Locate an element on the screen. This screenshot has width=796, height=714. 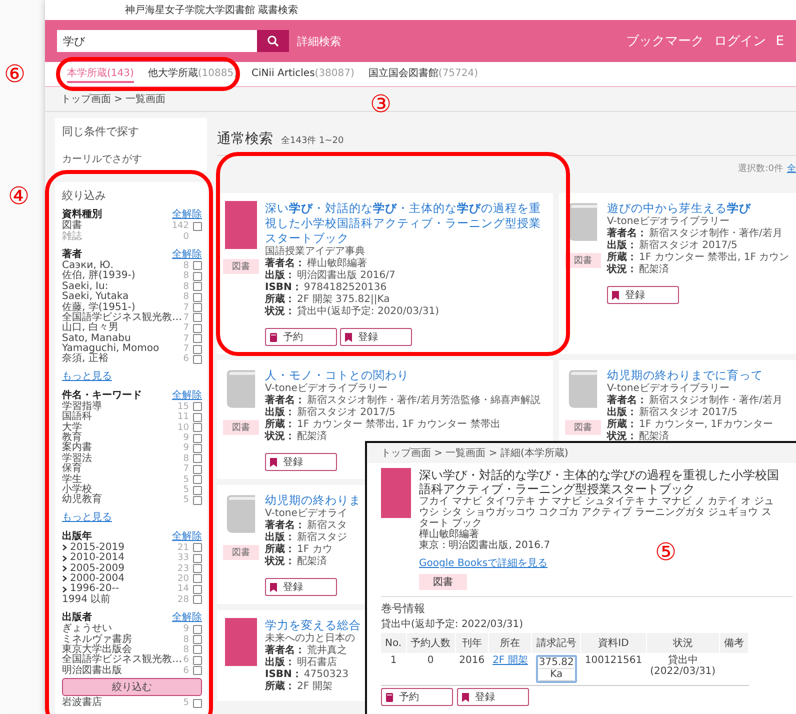
facet-label: 1994 以前 is located at coordinates (87, 599).